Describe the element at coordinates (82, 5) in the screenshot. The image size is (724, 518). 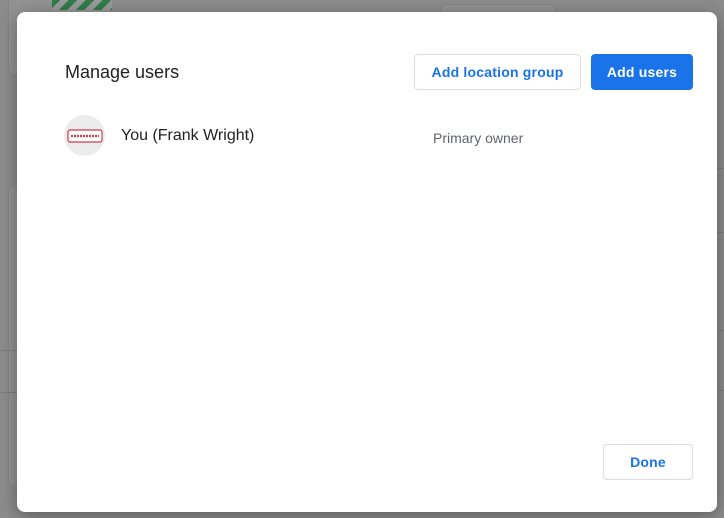
I see `background-thumbnail` at that location.